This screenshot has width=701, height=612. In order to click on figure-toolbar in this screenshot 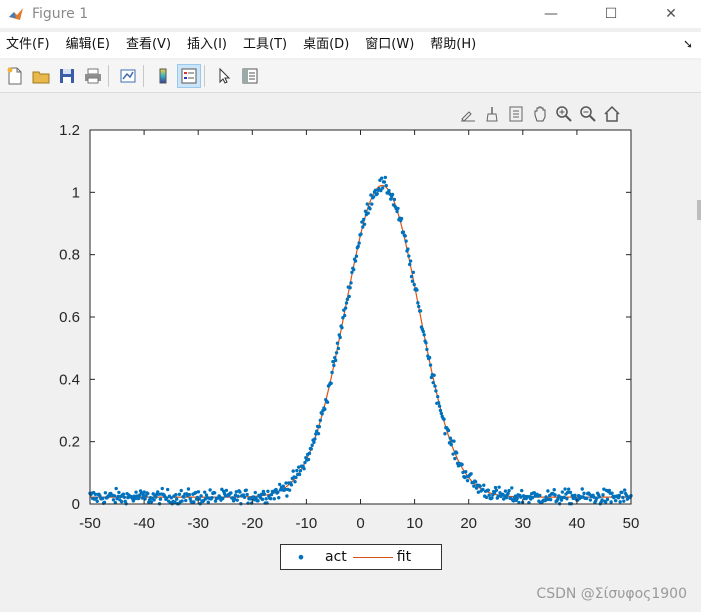, I will do `click(350, 76)`.